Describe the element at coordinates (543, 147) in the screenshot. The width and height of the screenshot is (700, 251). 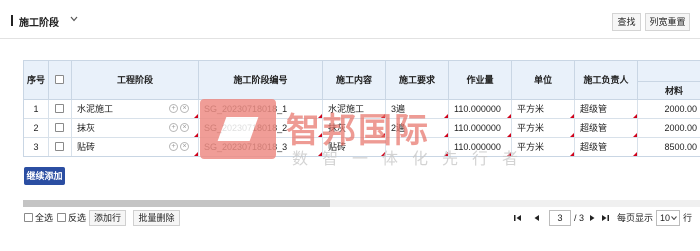
I see `row-3-unit: 平方米` at that location.